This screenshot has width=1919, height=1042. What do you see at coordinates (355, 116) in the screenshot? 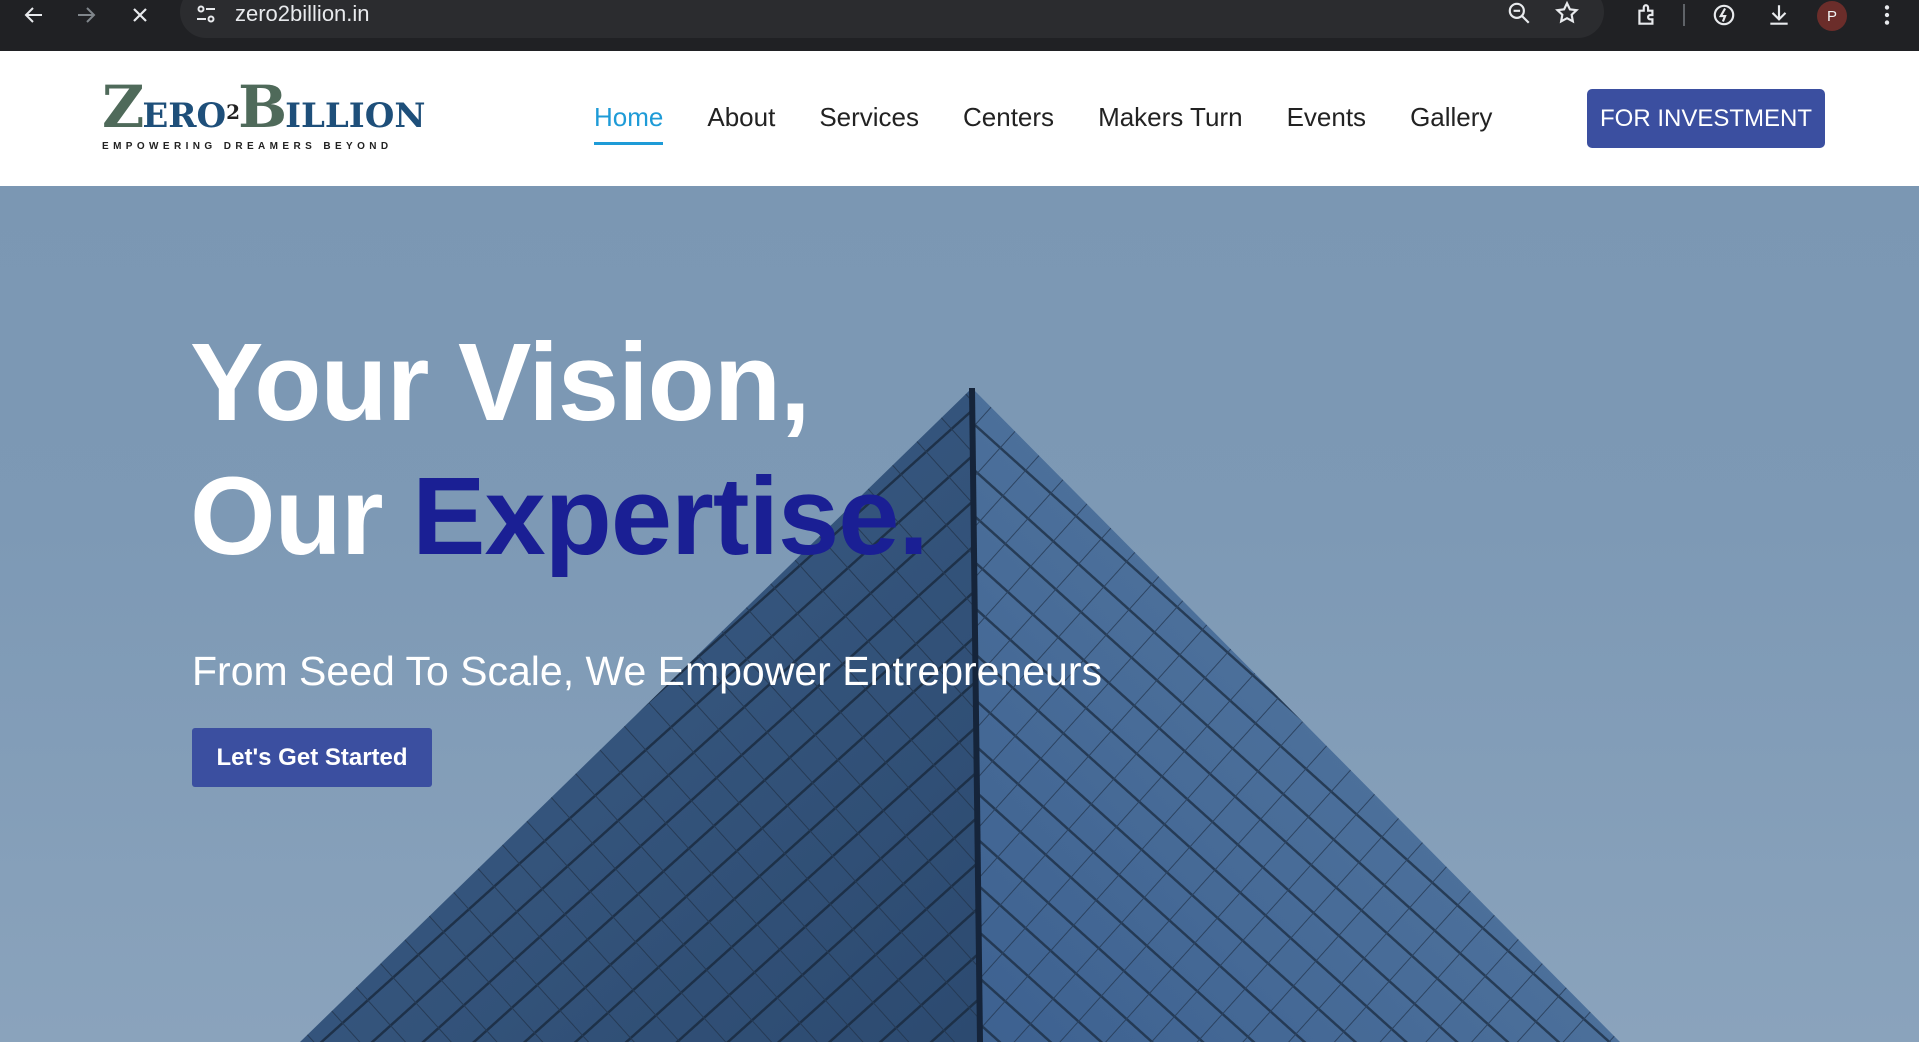
I see `logo-illion: ILLION` at bounding box center [355, 116].